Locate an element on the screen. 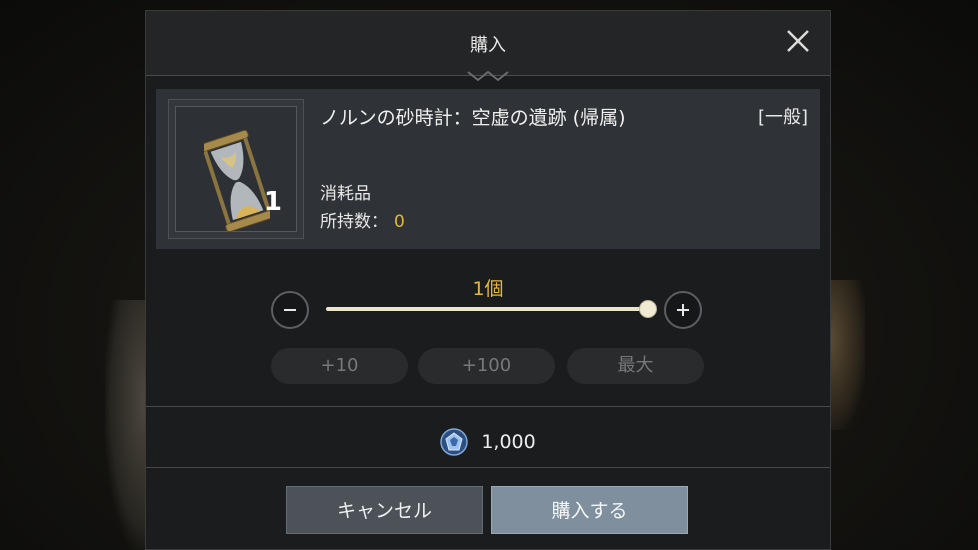 This screenshot has width=978, height=550. increase-button is located at coordinates (683, 310).